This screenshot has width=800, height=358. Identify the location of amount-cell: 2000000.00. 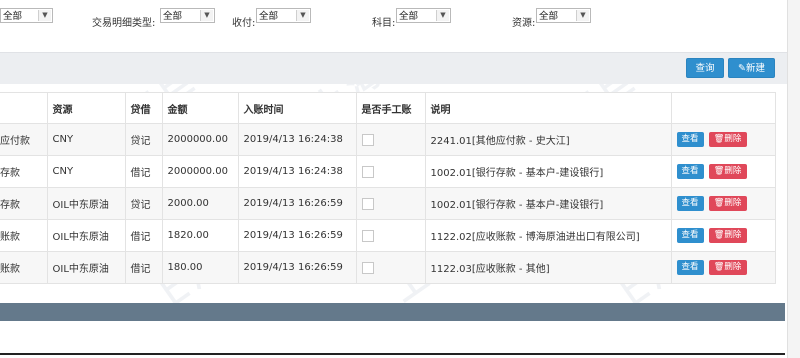
(200, 139).